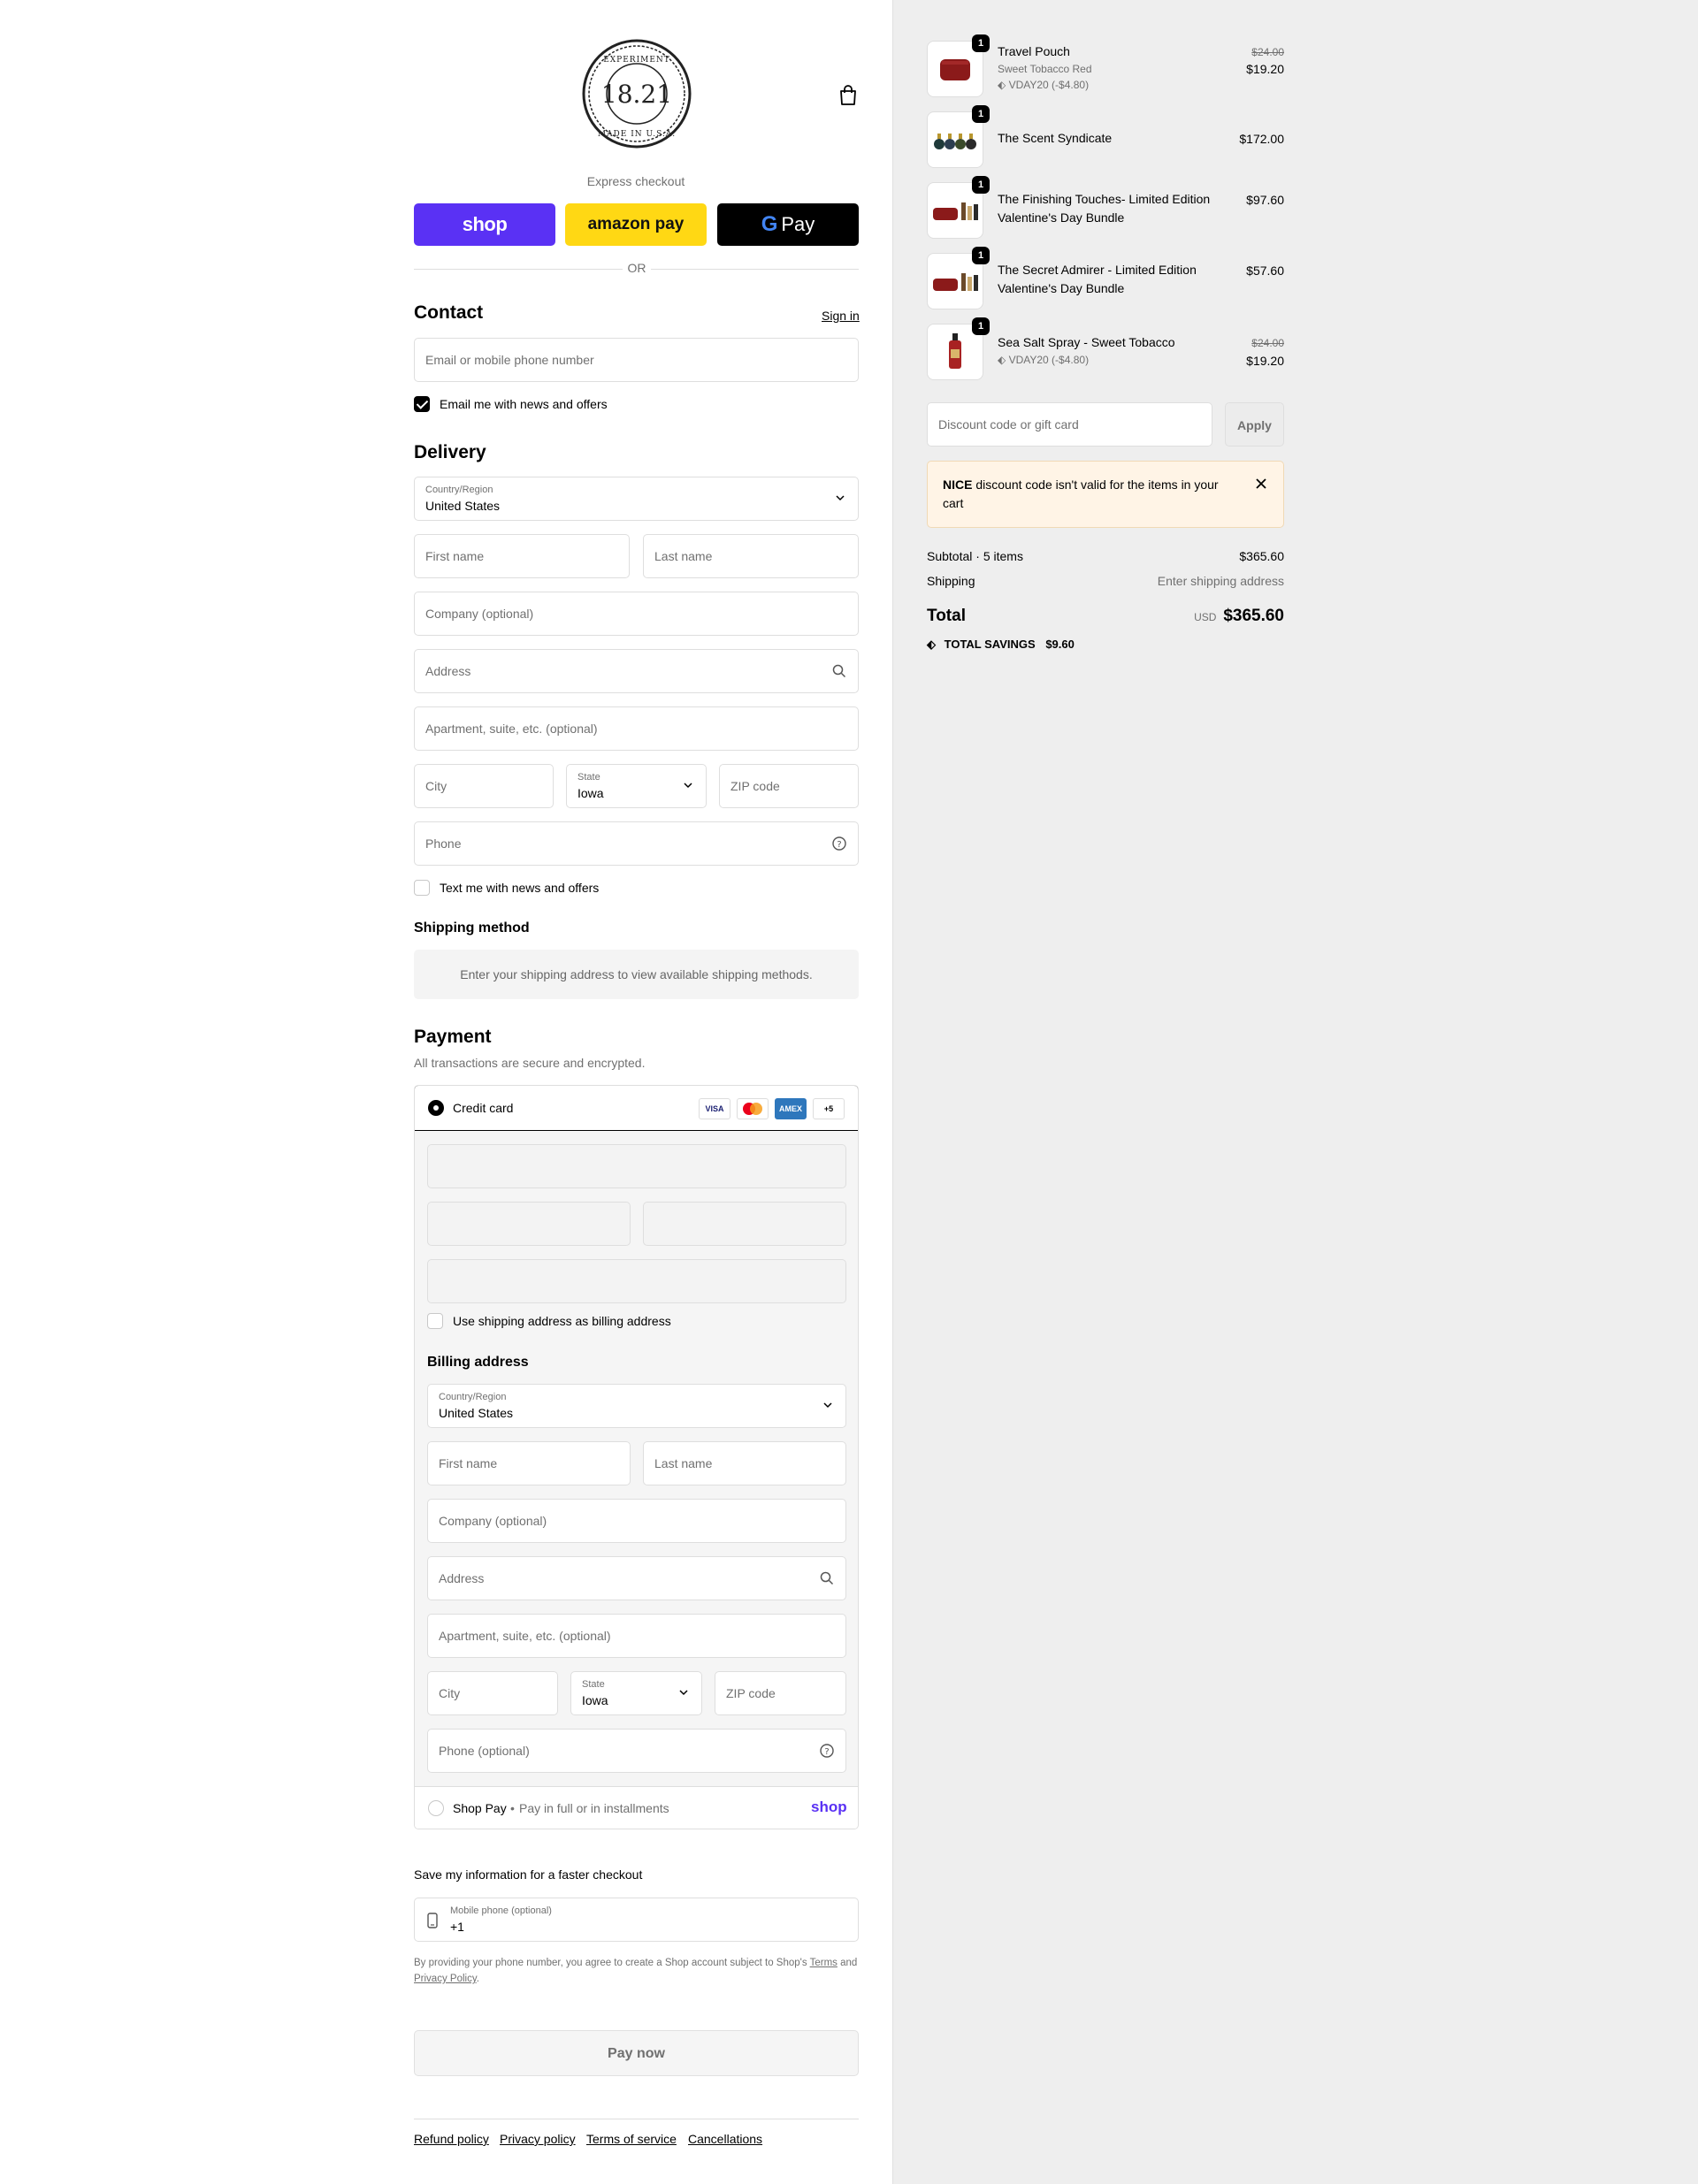  I want to click on item-price: $57.60, so click(1265, 270).